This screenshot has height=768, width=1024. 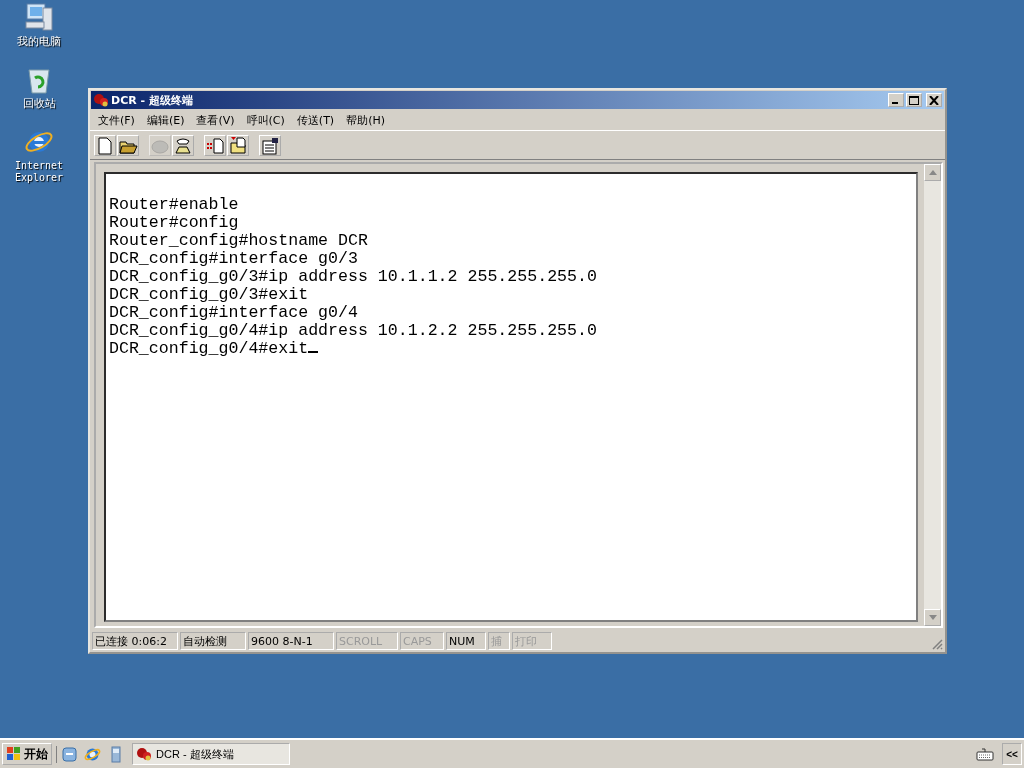 I want to click on terminal-line: DCR_config_g0/3#exit, so click(x=209, y=294).